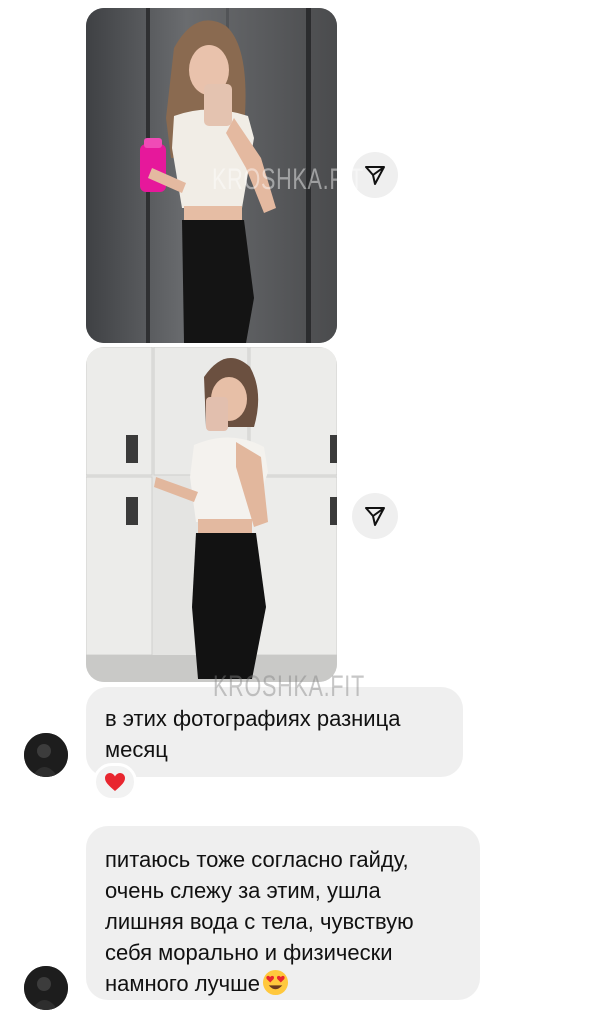 This screenshot has height=1010, width=598. I want to click on heart-emoji-icon, so click(115, 782).